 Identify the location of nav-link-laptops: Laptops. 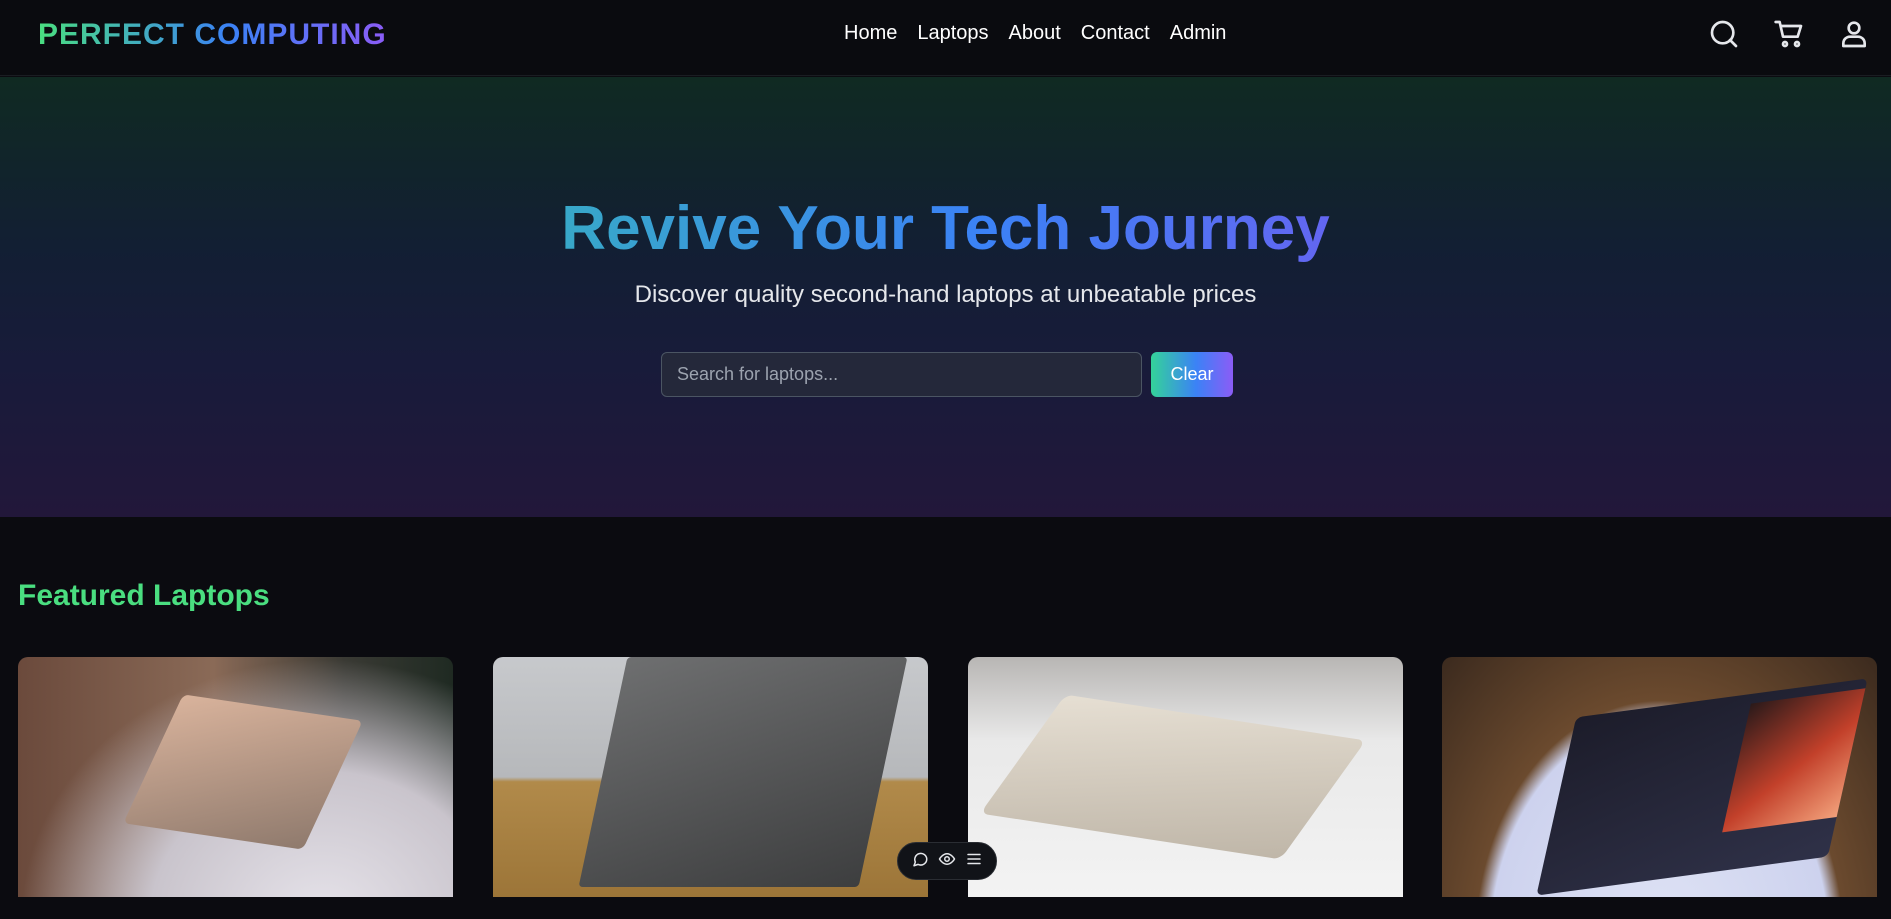
(952, 33).